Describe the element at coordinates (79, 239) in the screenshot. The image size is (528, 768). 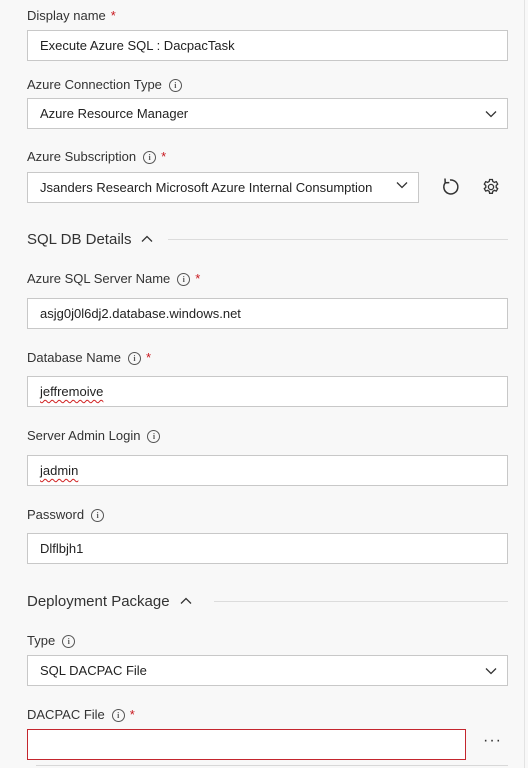
I see `sql-db-details-title: SQL DB Details` at that location.